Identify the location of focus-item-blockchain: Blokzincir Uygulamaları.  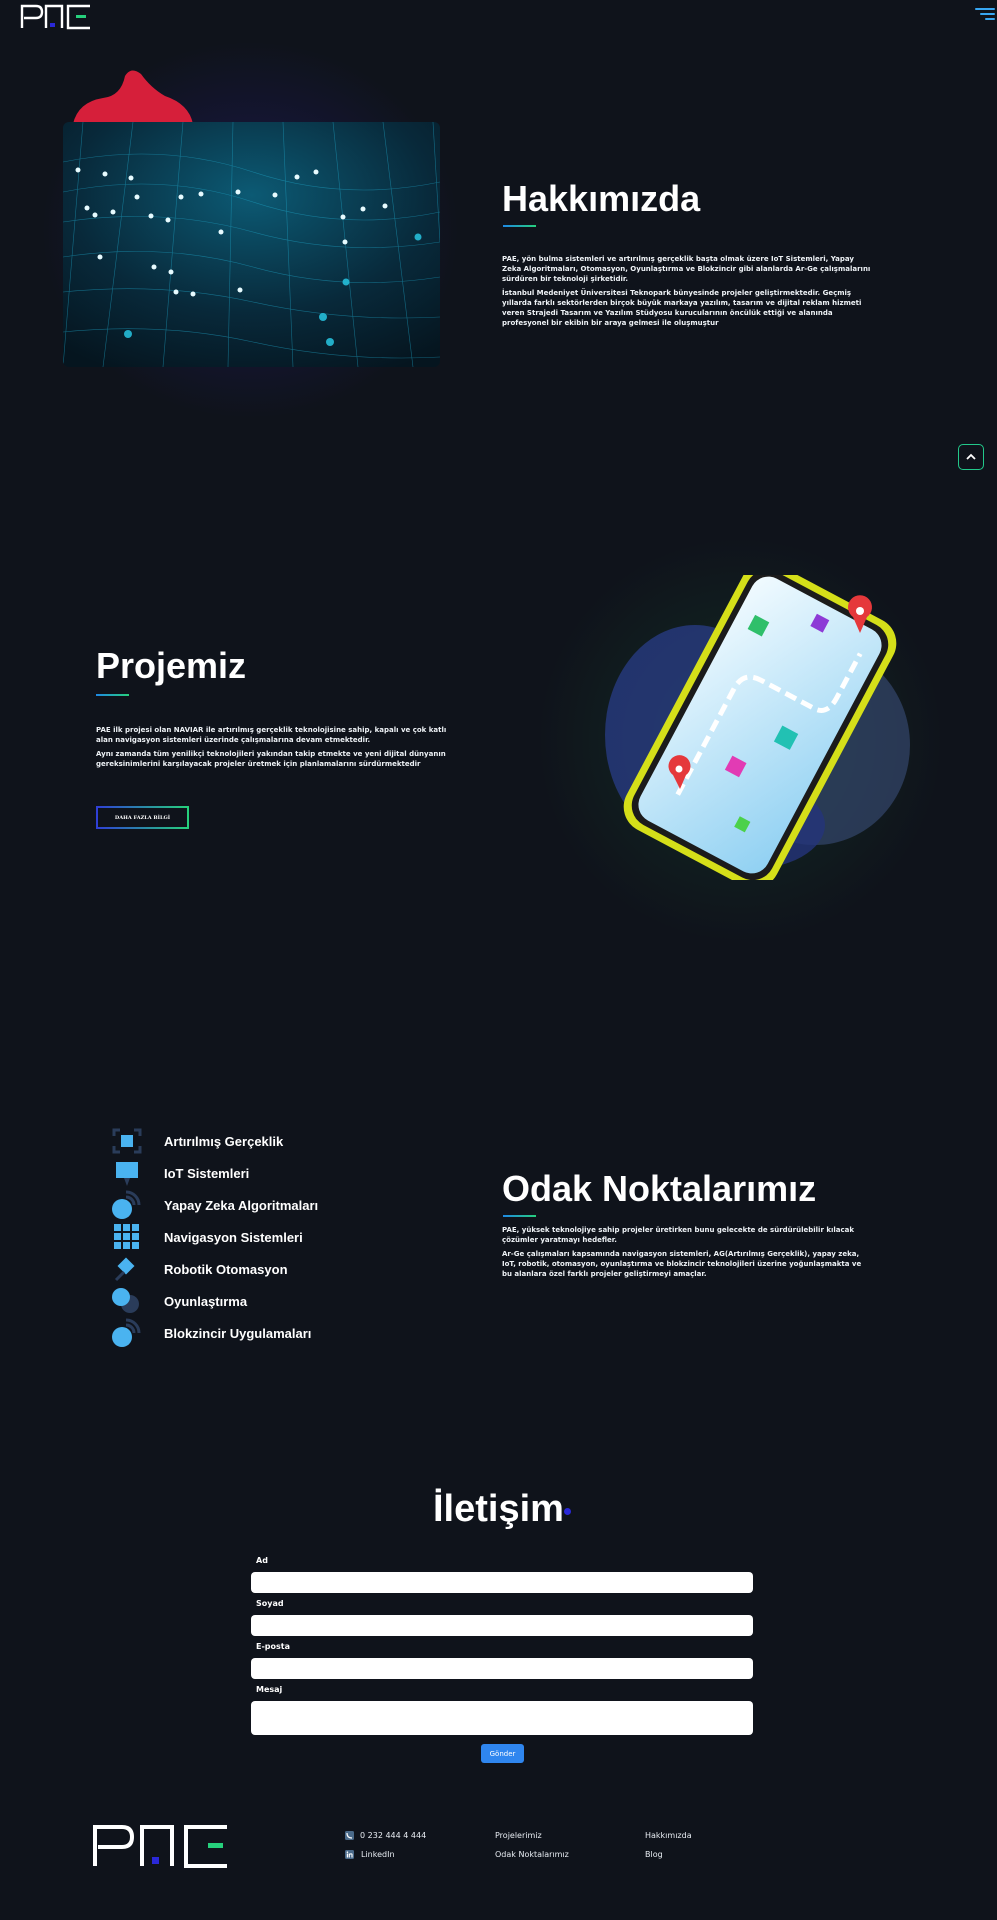
(230, 1333).